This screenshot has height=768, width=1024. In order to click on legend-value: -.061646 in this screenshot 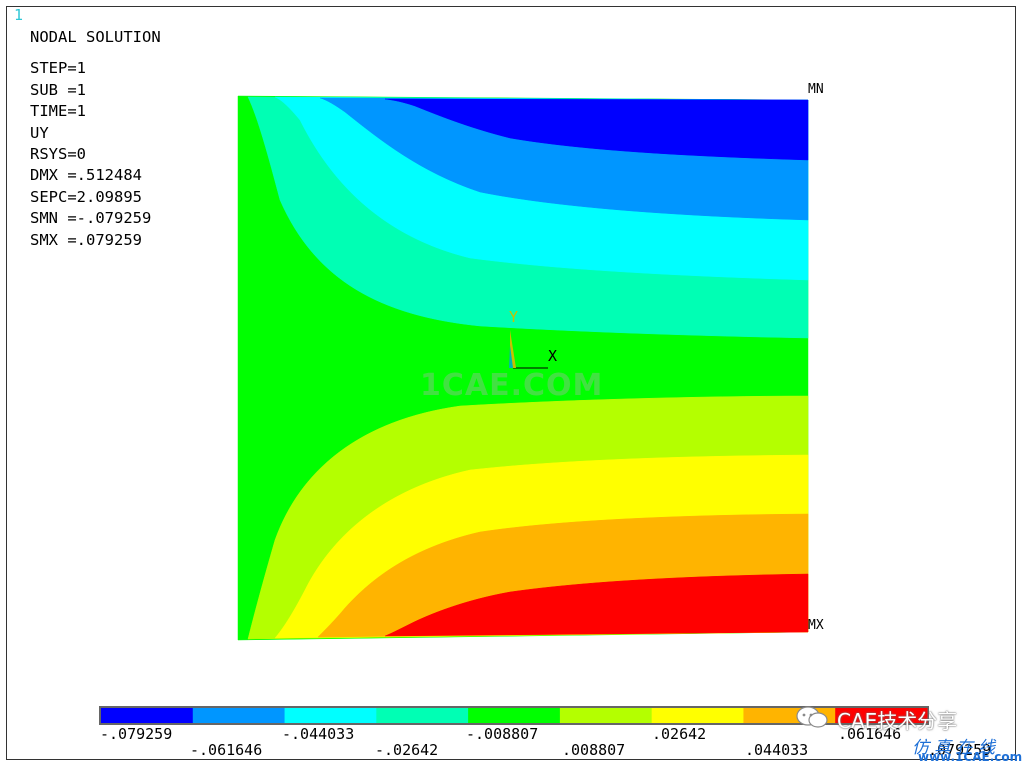, I will do `click(226, 750)`.